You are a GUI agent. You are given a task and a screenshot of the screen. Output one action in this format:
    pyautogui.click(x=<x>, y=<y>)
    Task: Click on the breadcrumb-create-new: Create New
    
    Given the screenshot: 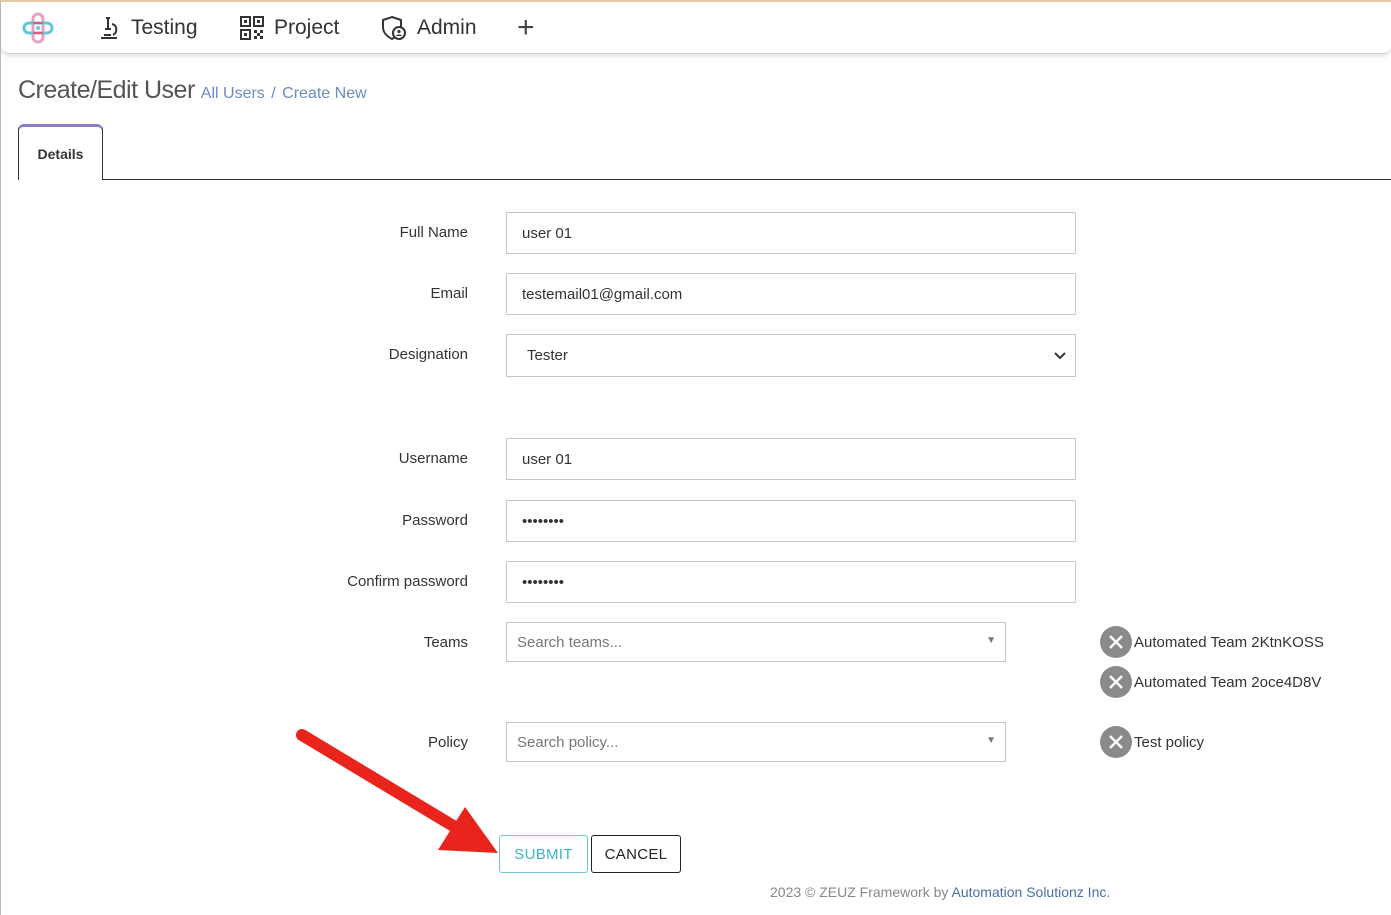 What is the action you would take?
    pyautogui.click(x=324, y=93)
    